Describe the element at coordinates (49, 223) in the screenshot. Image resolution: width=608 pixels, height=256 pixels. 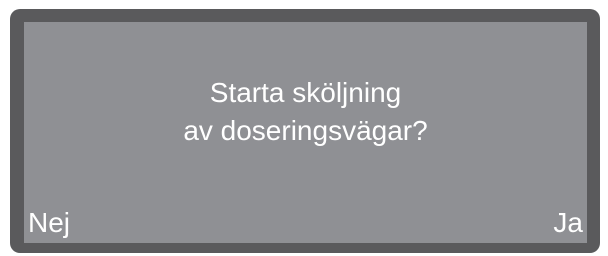
I see `no-softkey: Nej` at that location.